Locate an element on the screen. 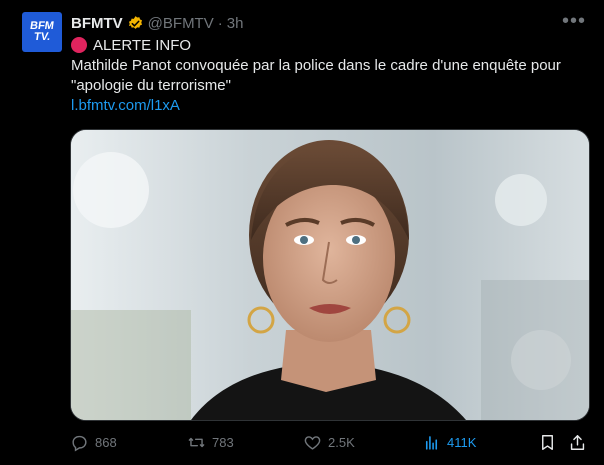 The image size is (604, 465). red-circle-icon is located at coordinates (79, 45).